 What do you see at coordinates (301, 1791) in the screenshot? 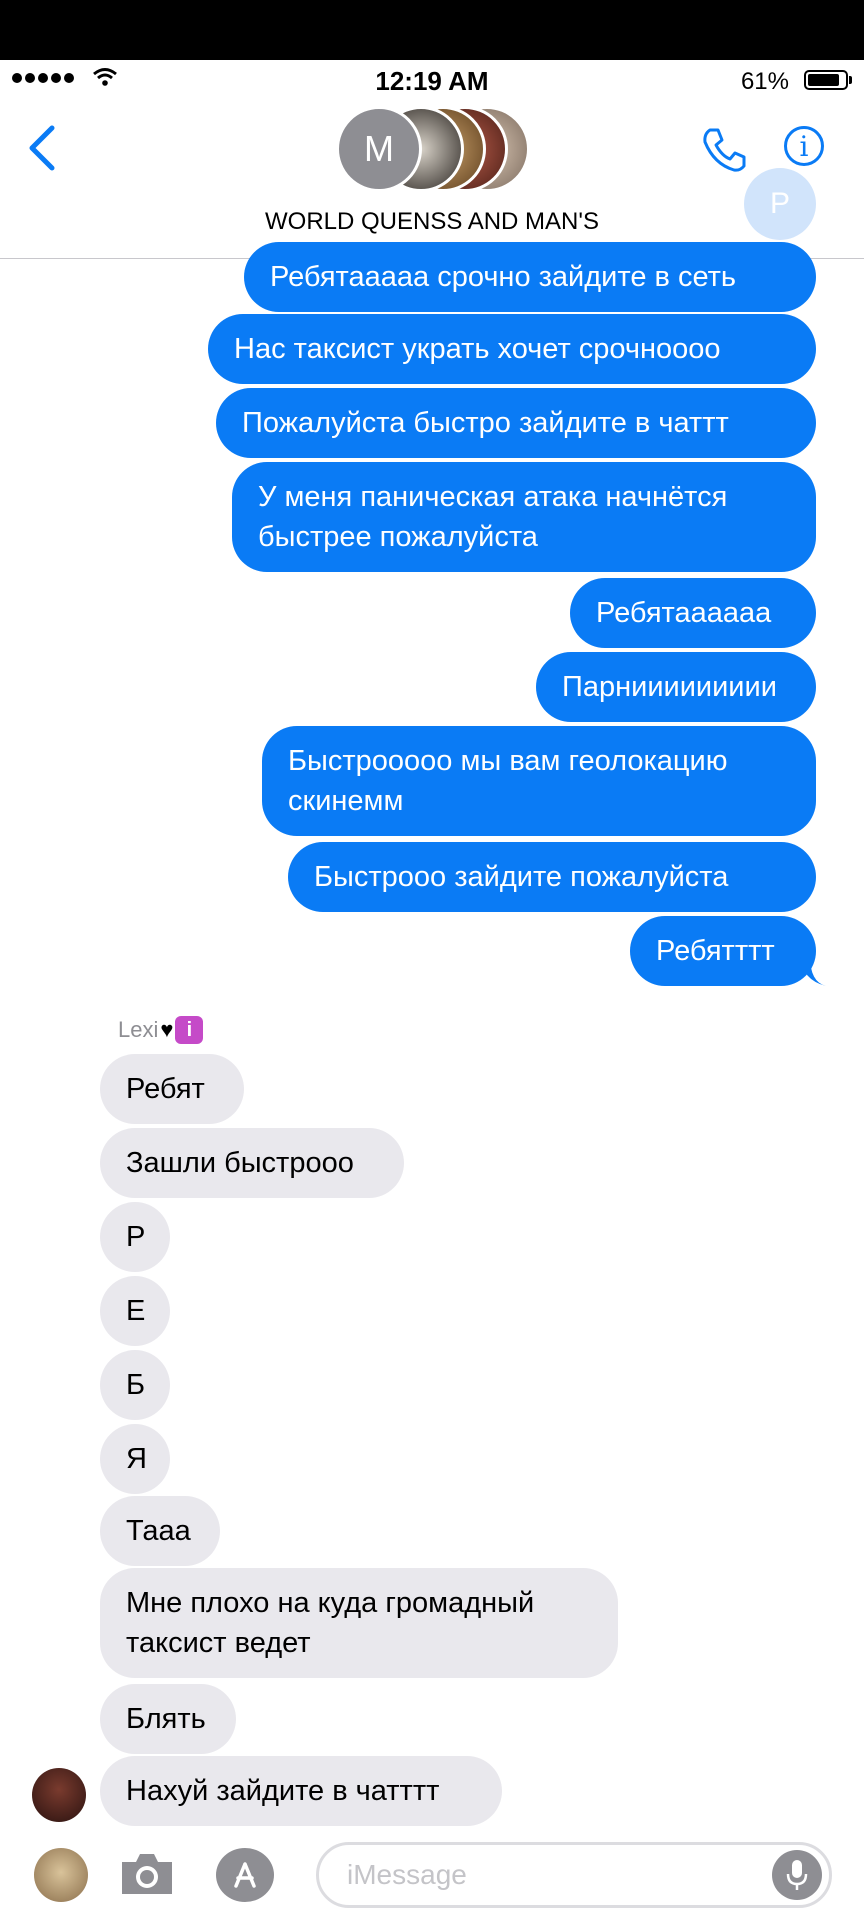
I see `incoming-message: Нахуй зайдите в чатттт` at bounding box center [301, 1791].